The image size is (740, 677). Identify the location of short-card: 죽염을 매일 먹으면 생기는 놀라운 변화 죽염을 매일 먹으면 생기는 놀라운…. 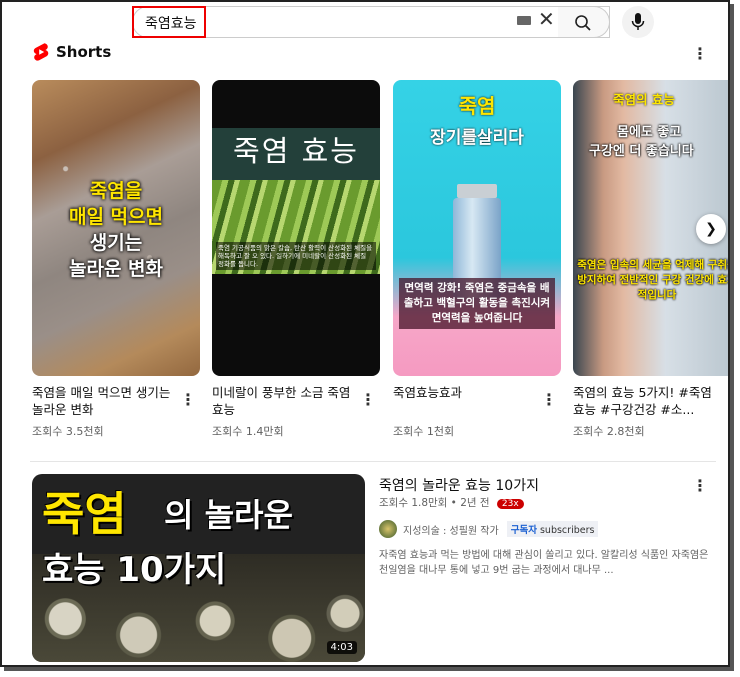
(116, 259).